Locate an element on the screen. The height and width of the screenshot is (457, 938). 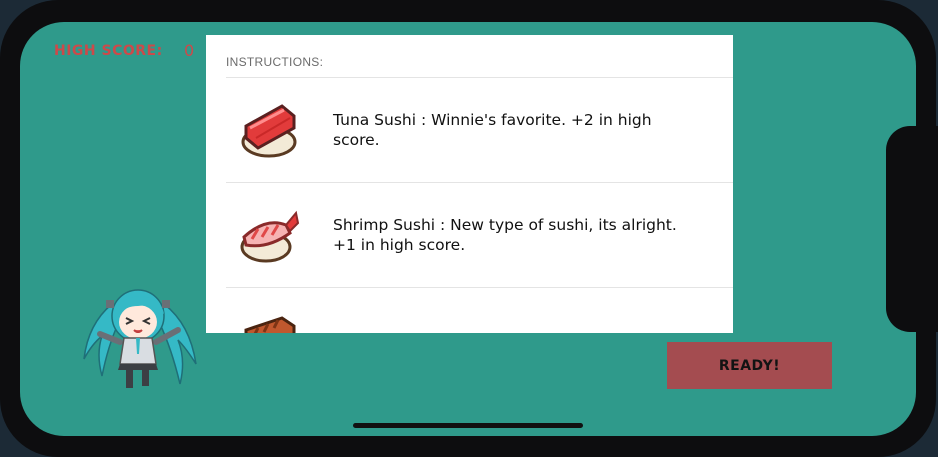
eel-sushi-icon is located at coordinates (270, 324).